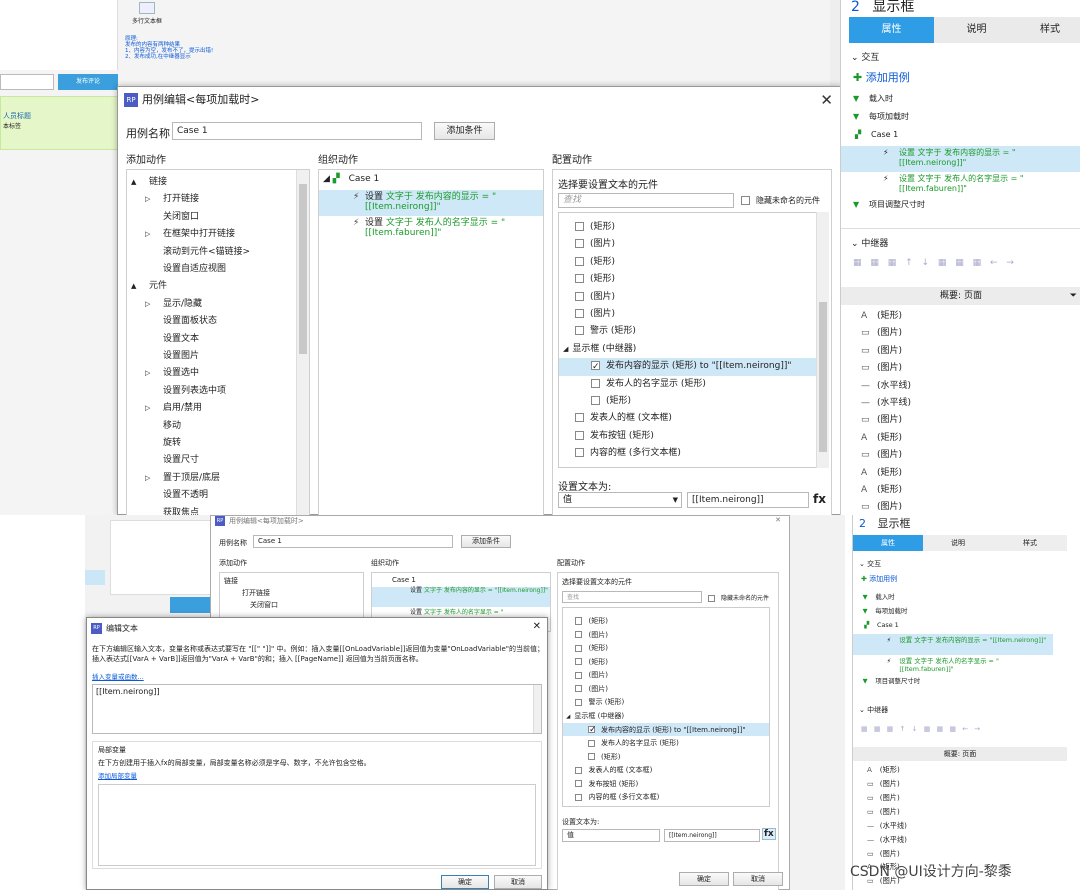 The width and height of the screenshot is (1080, 890). I want to click on bg-ok-button: 确定, so click(704, 879).